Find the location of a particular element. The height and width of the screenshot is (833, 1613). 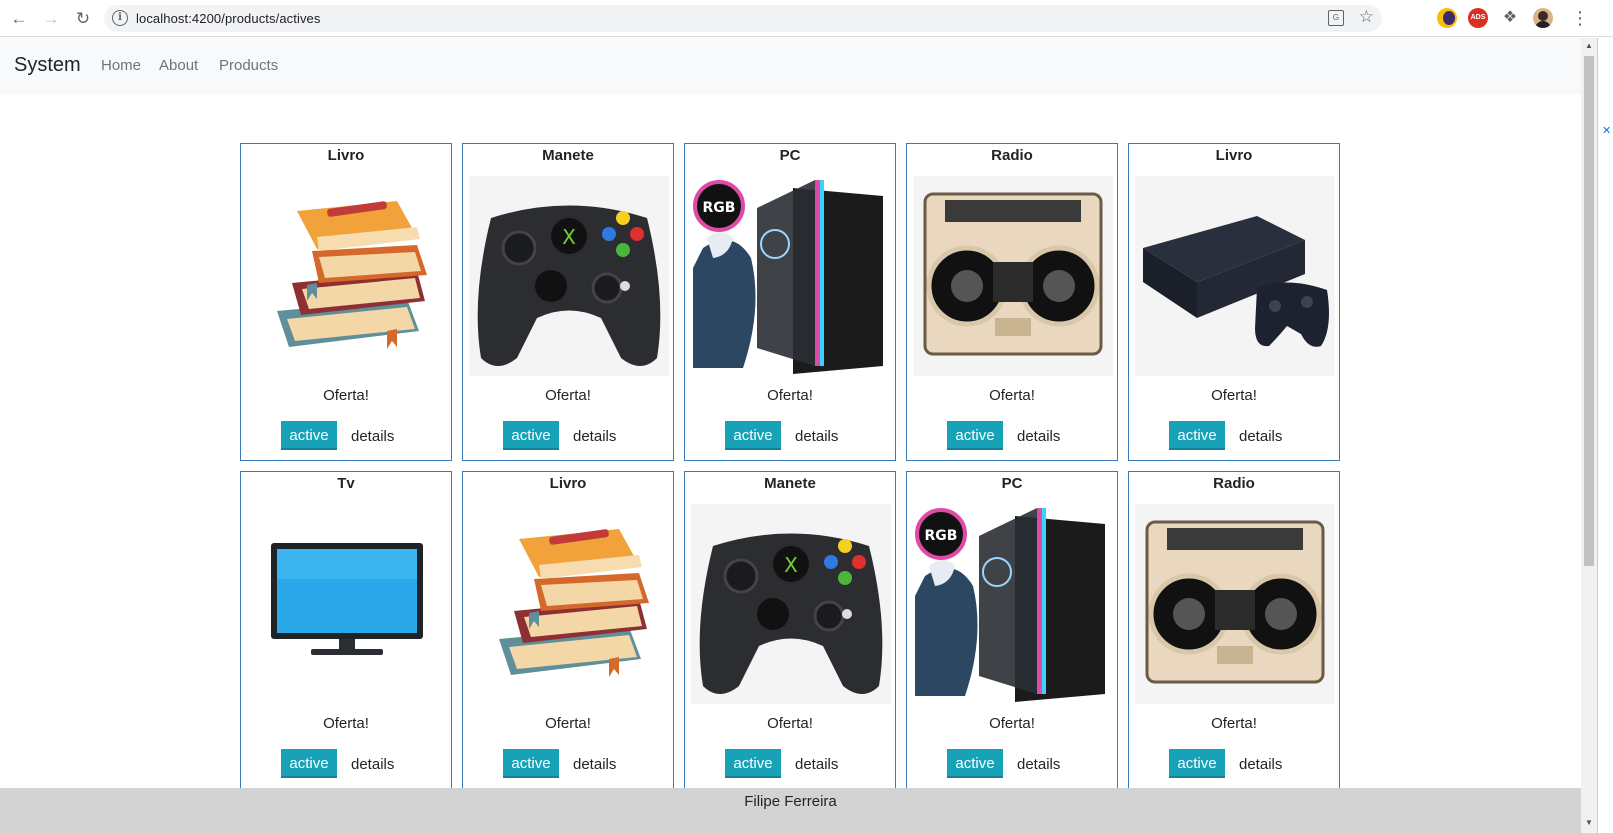

adblock-extension-icon: ADS is located at coordinates (1478, 18).